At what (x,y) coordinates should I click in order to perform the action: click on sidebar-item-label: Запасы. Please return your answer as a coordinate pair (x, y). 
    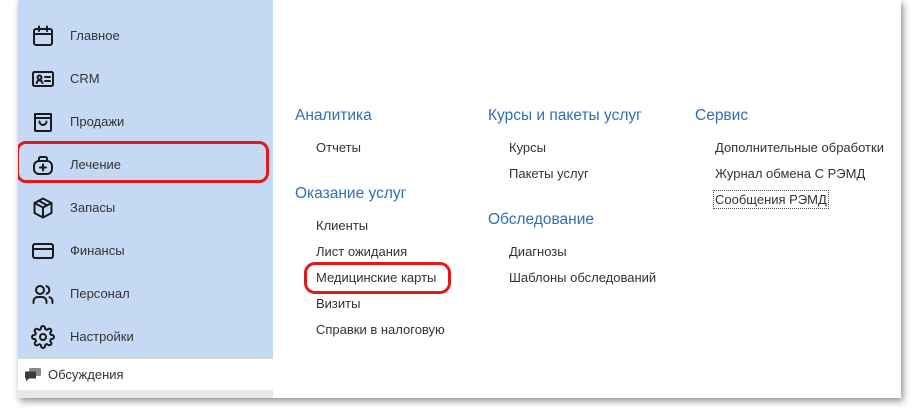
    Looking at the image, I should click on (93, 207).